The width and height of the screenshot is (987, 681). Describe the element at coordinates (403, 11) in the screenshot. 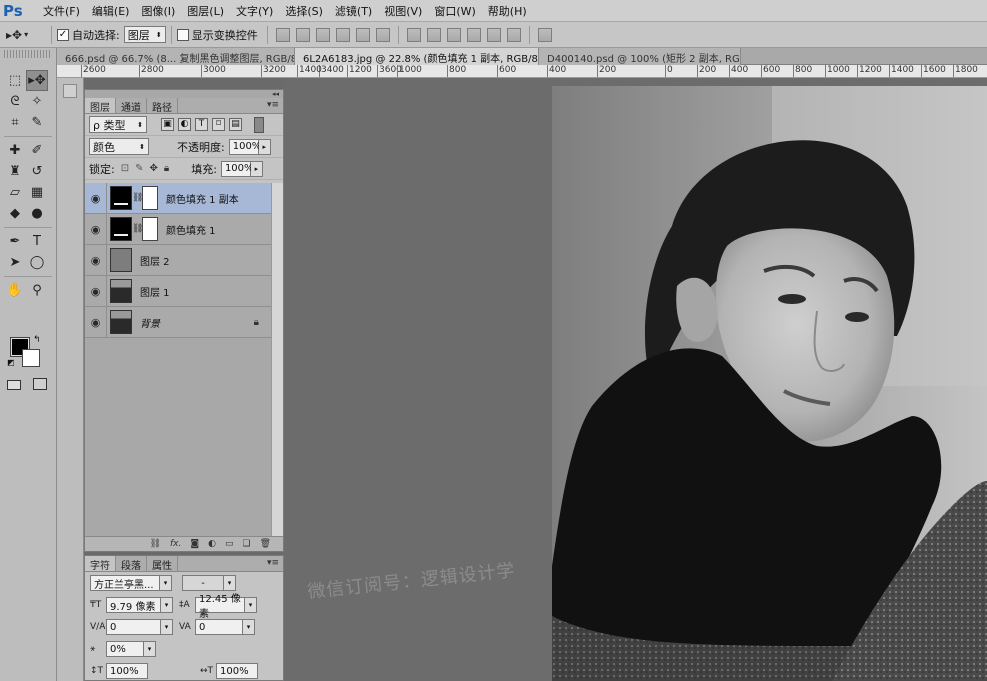

I see `menu-view: 视图(V)` at that location.